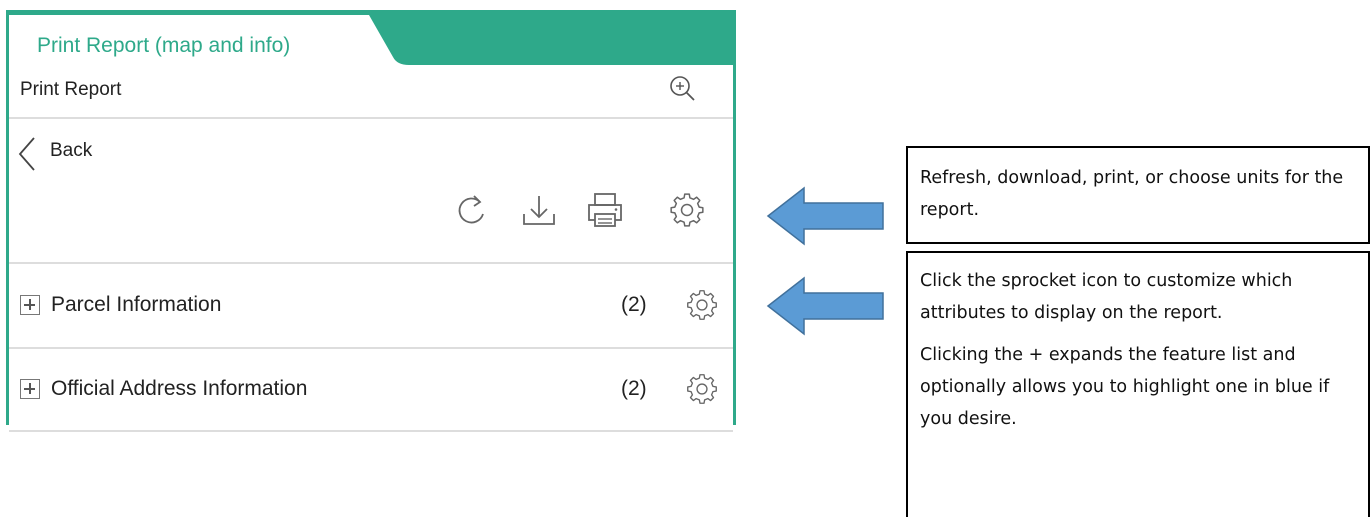 The width and height of the screenshot is (1372, 517). What do you see at coordinates (682, 89) in the screenshot?
I see `zoom-in-icon` at bounding box center [682, 89].